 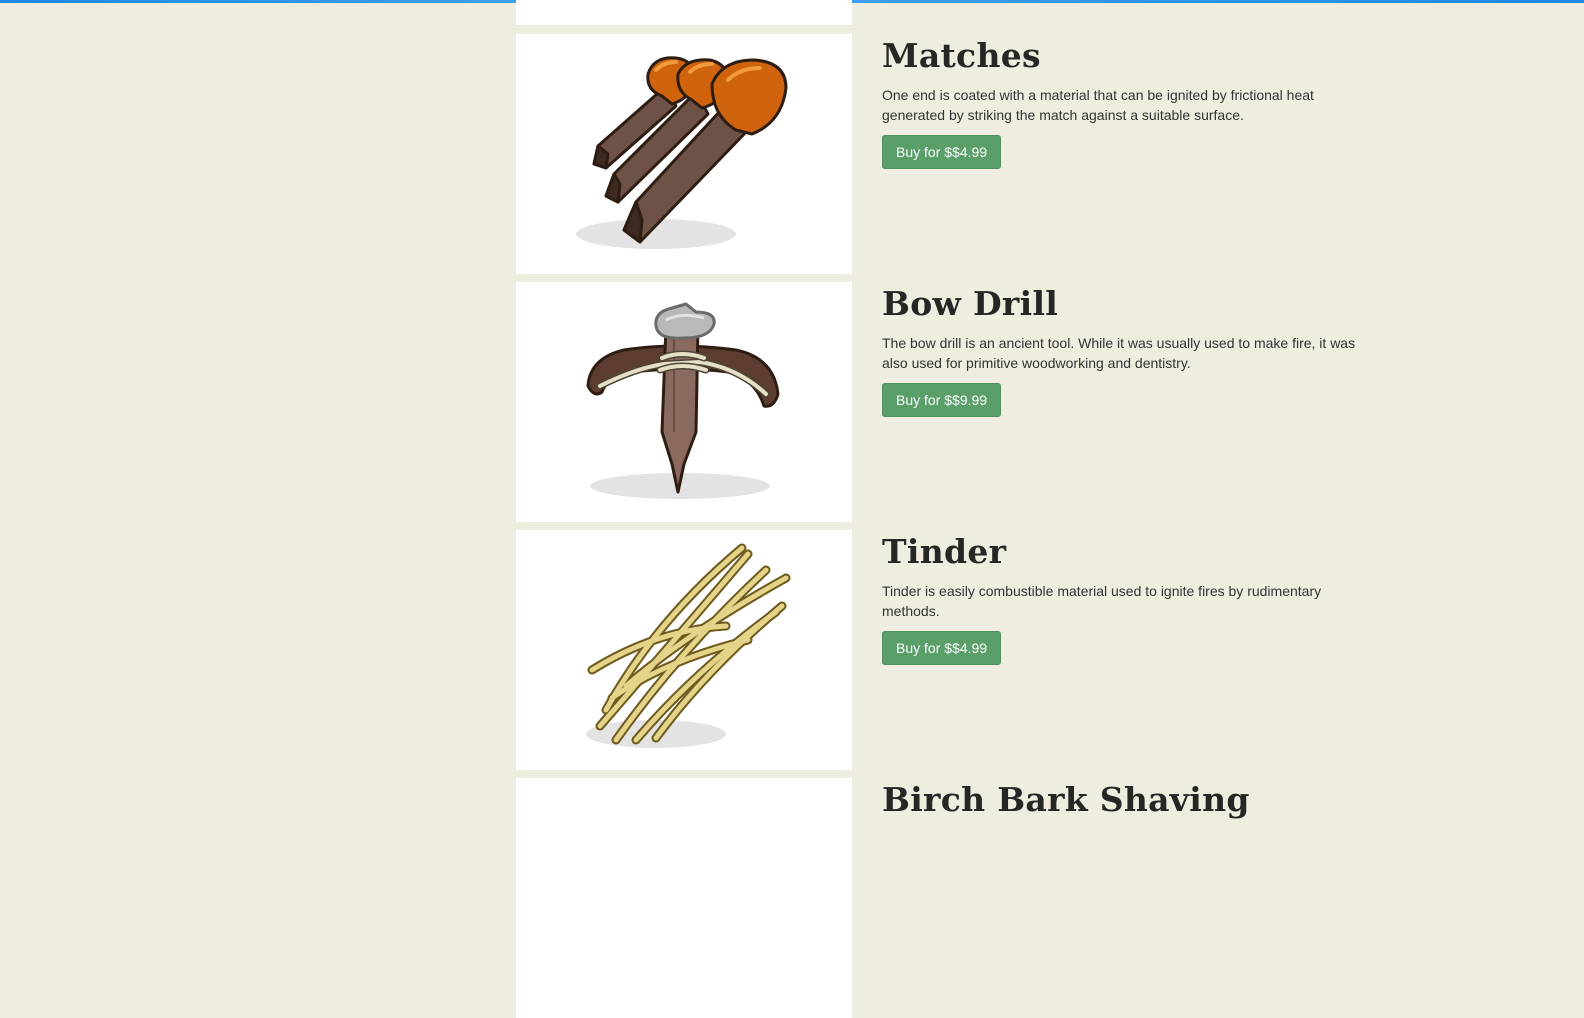 What do you see at coordinates (961, 55) in the screenshot?
I see `product-title: Matches` at bounding box center [961, 55].